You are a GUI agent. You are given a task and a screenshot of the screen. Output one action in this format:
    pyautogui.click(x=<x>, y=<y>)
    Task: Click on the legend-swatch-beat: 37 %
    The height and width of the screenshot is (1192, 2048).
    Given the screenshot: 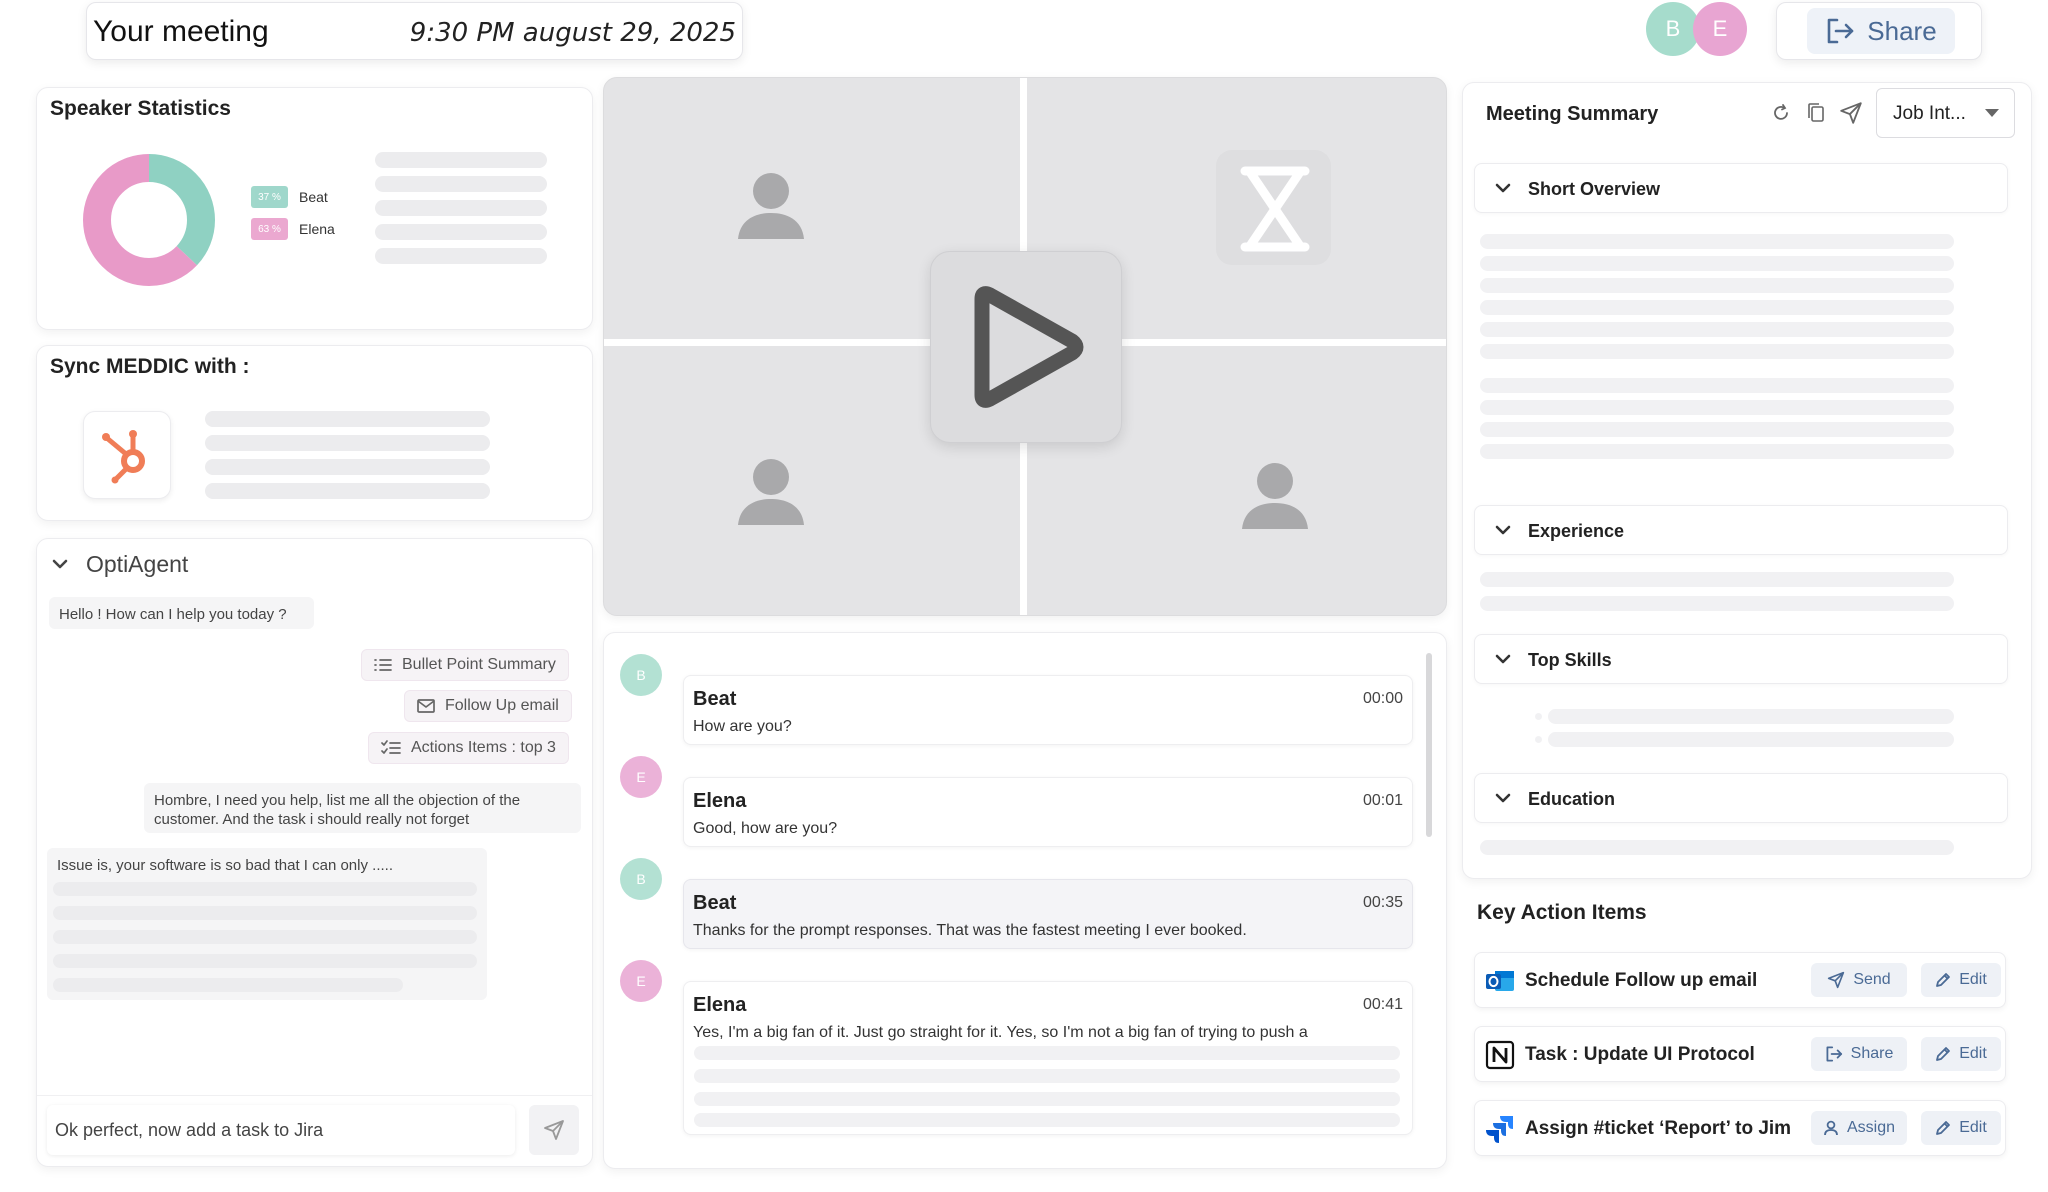 What is the action you would take?
    pyautogui.click(x=269, y=197)
    